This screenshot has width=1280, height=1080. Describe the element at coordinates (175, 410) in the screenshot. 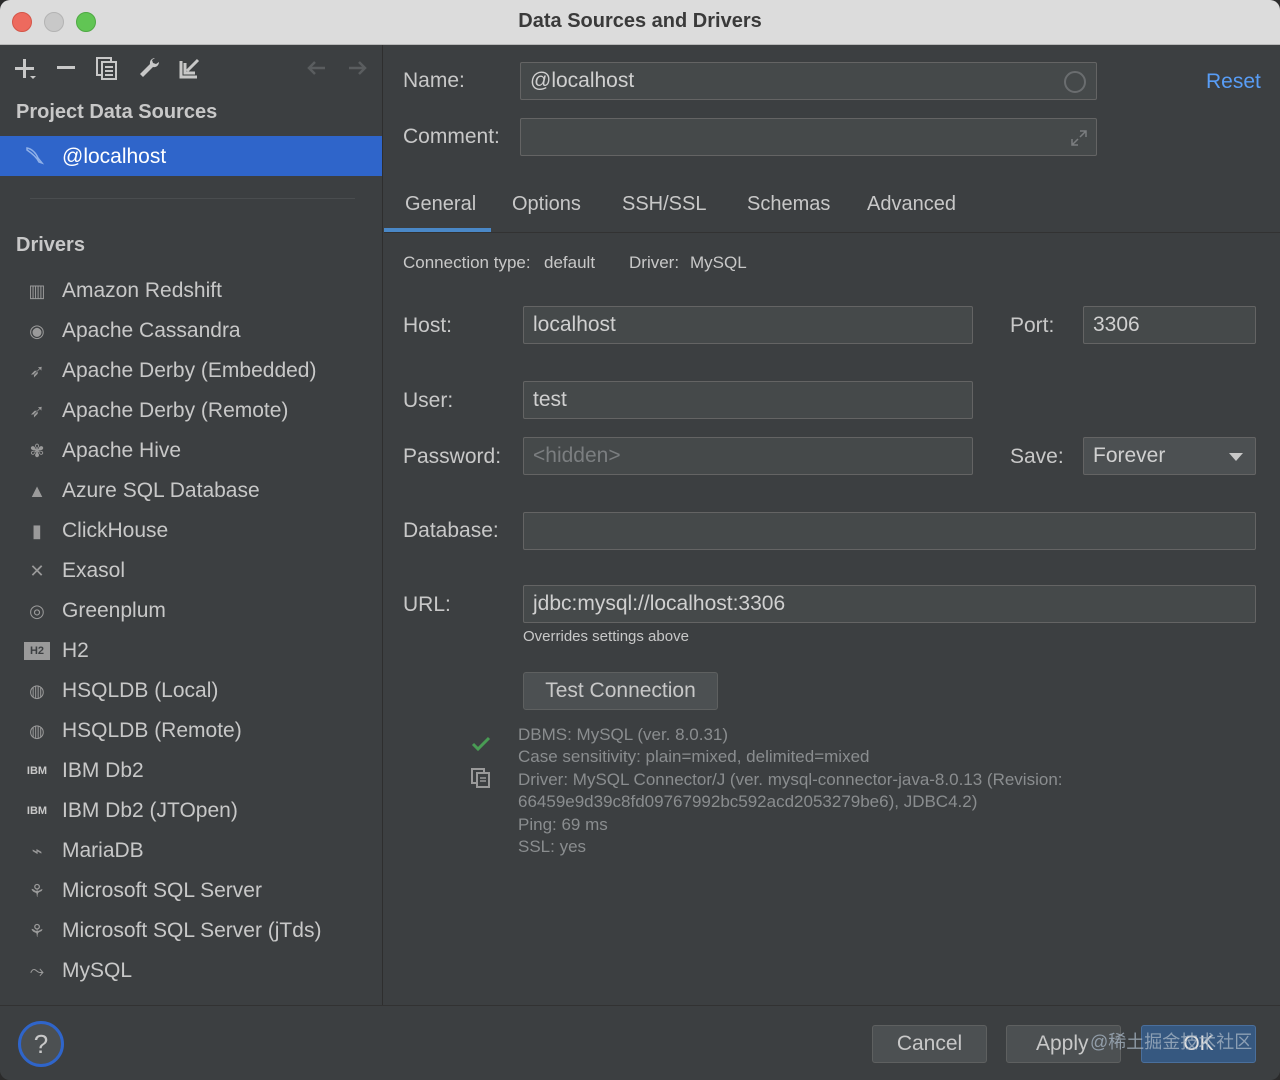

I see `driver-item-label: Apache Derby (Remote)` at that location.